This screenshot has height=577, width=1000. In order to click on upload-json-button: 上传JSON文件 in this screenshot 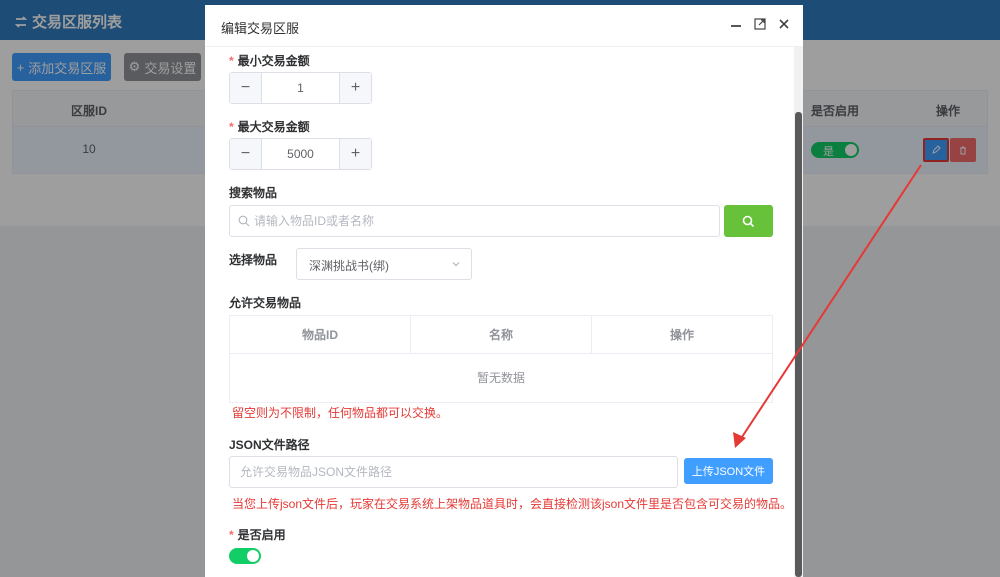, I will do `click(728, 471)`.